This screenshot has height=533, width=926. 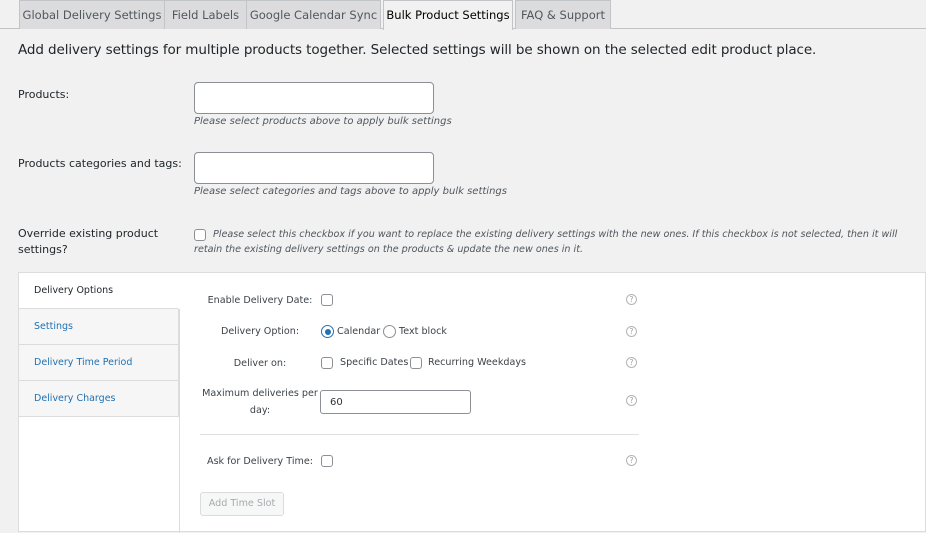 What do you see at coordinates (389, 331) in the screenshot?
I see `text-block-radio` at bounding box center [389, 331].